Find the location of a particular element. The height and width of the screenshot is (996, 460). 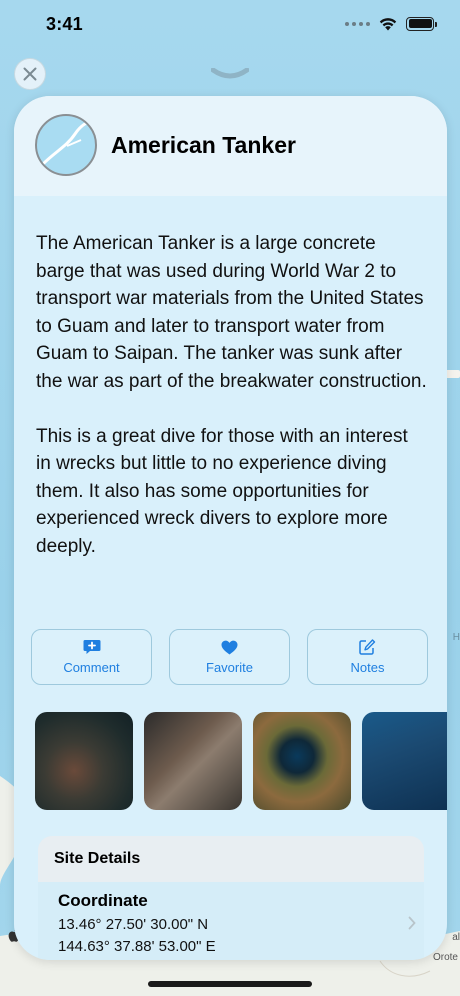

sheet-grabber-chevron-icon is located at coordinates (230, 74).